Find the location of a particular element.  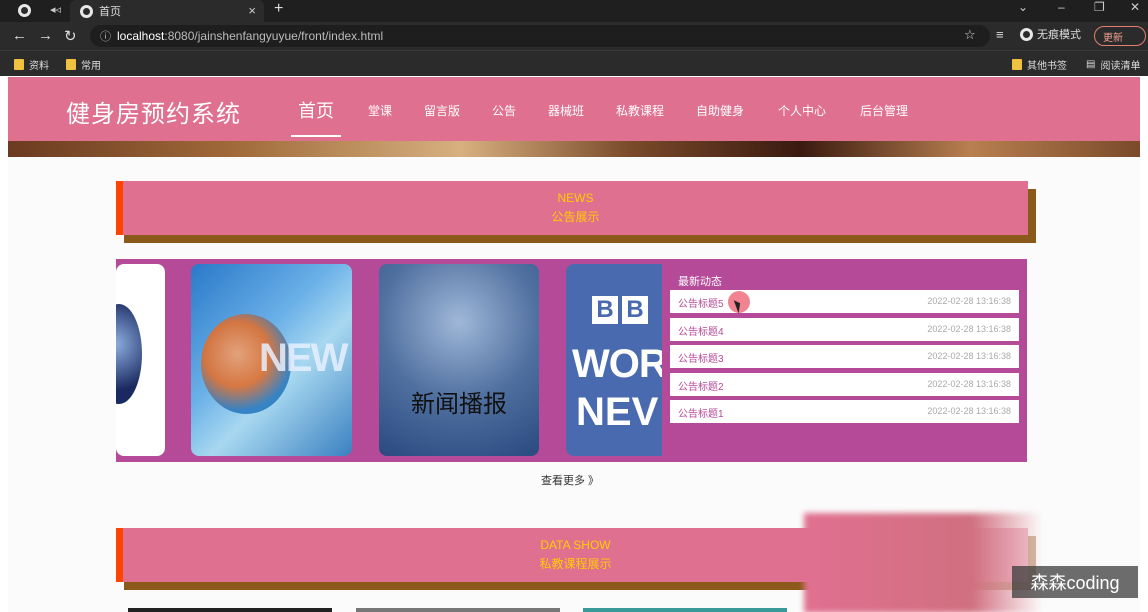

browser-tab: 首页 × is located at coordinates (167, 11).